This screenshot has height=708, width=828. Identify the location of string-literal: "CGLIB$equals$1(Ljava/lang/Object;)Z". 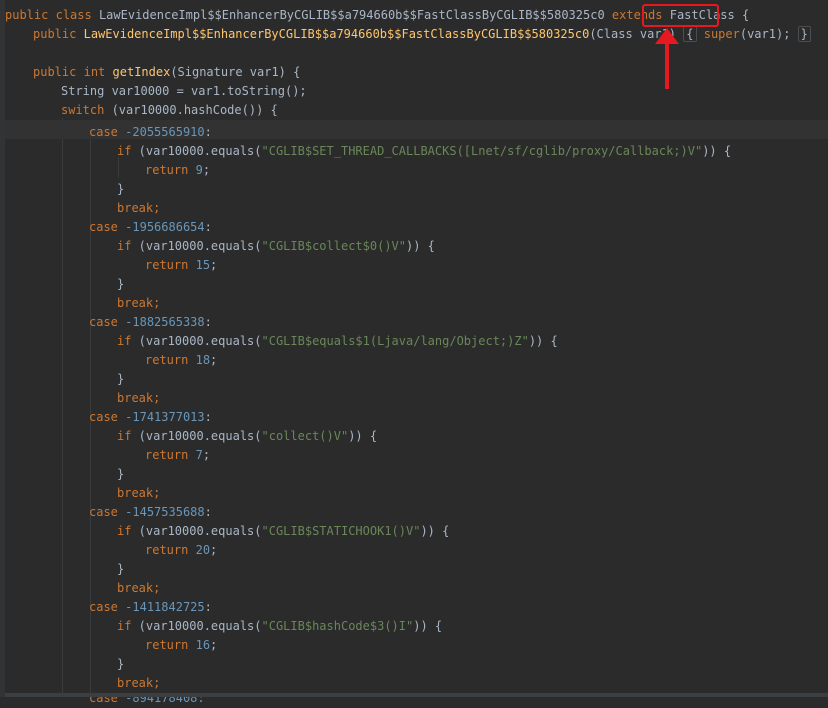
(395, 341).